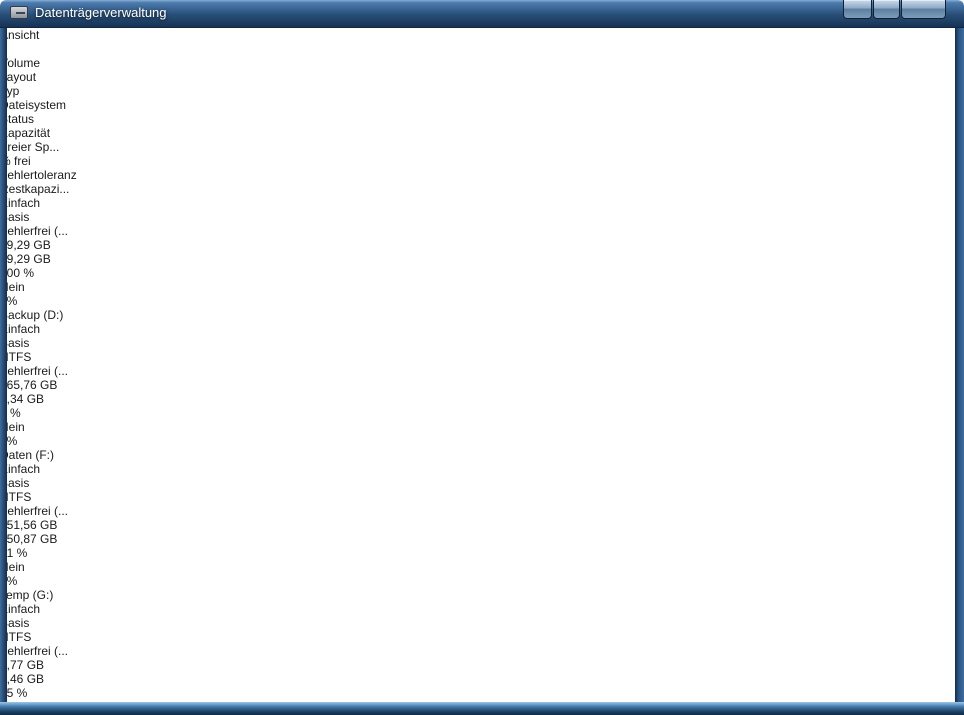  What do you see at coordinates (482, 49) in the screenshot?
I see `menu-hilfe: ?` at bounding box center [482, 49].